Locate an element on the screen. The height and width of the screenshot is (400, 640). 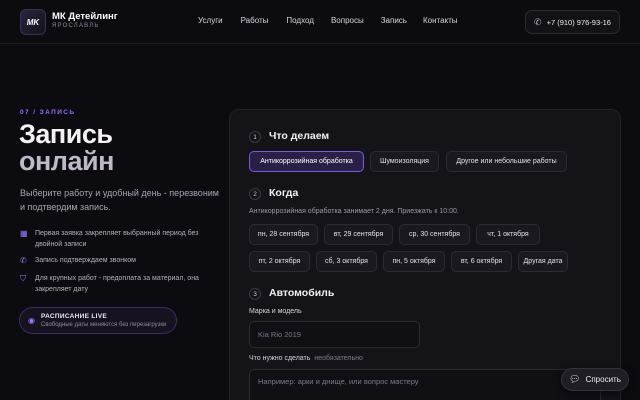
ask-button: 💬︎ Спросить is located at coordinates (595, 379).